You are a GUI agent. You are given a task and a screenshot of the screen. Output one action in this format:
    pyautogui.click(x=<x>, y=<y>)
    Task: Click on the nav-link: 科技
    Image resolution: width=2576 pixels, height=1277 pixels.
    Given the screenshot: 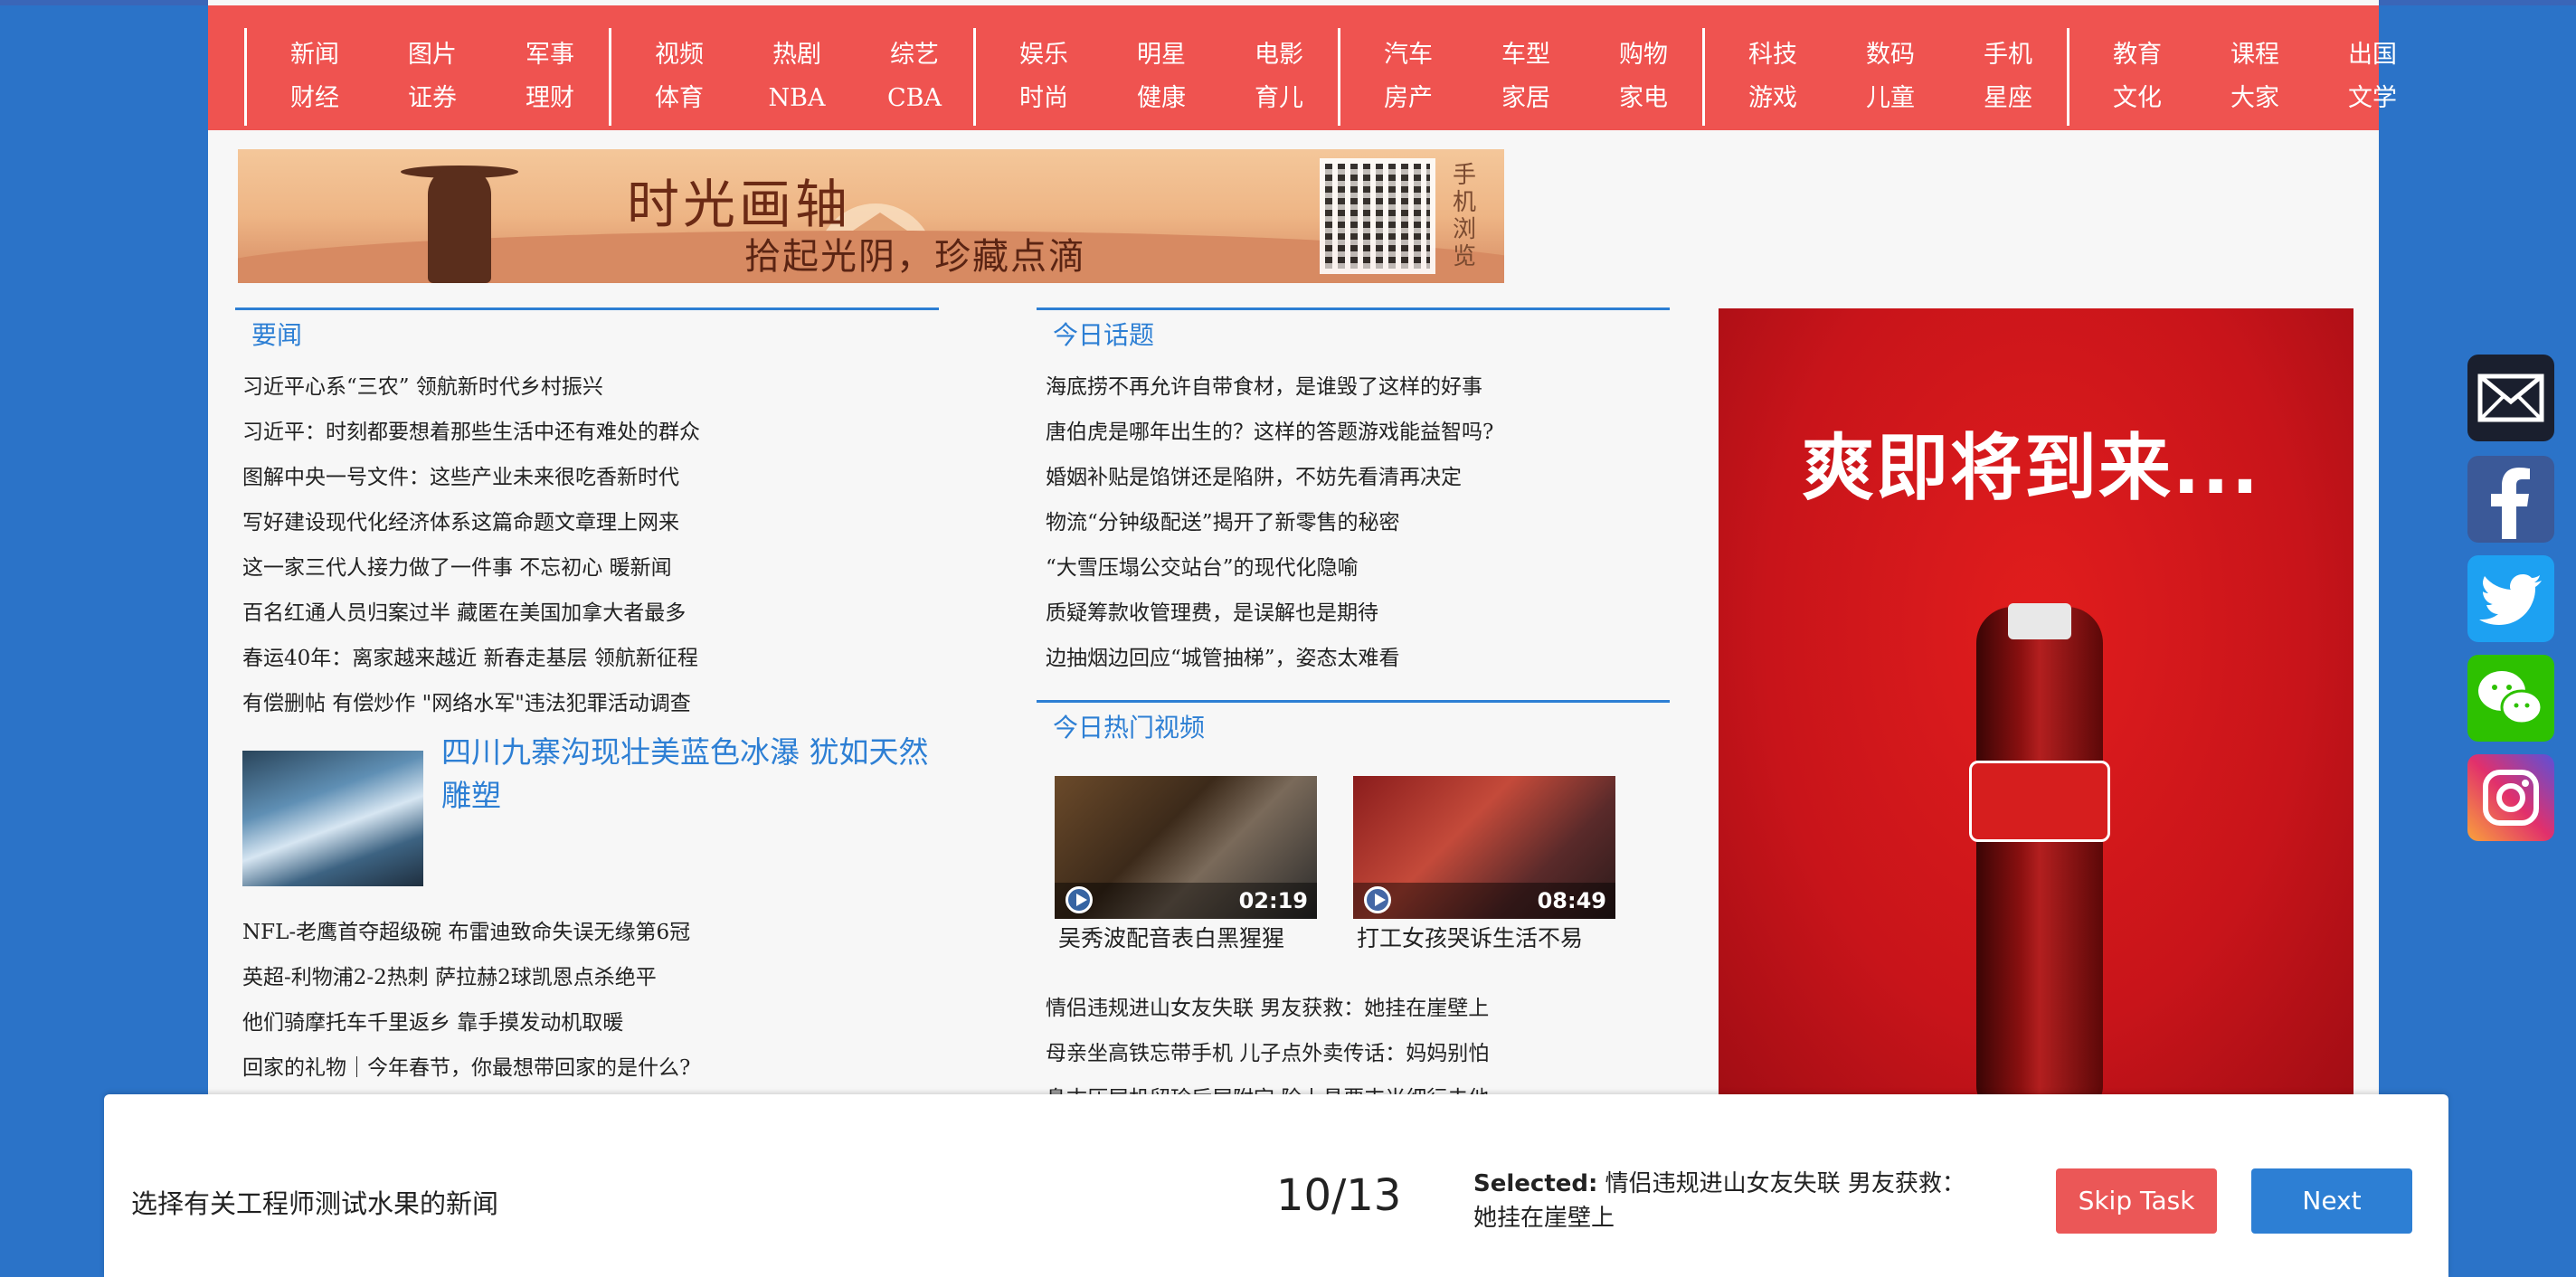 What is the action you would take?
    pyautogui.click(x=1773, y=55)
    